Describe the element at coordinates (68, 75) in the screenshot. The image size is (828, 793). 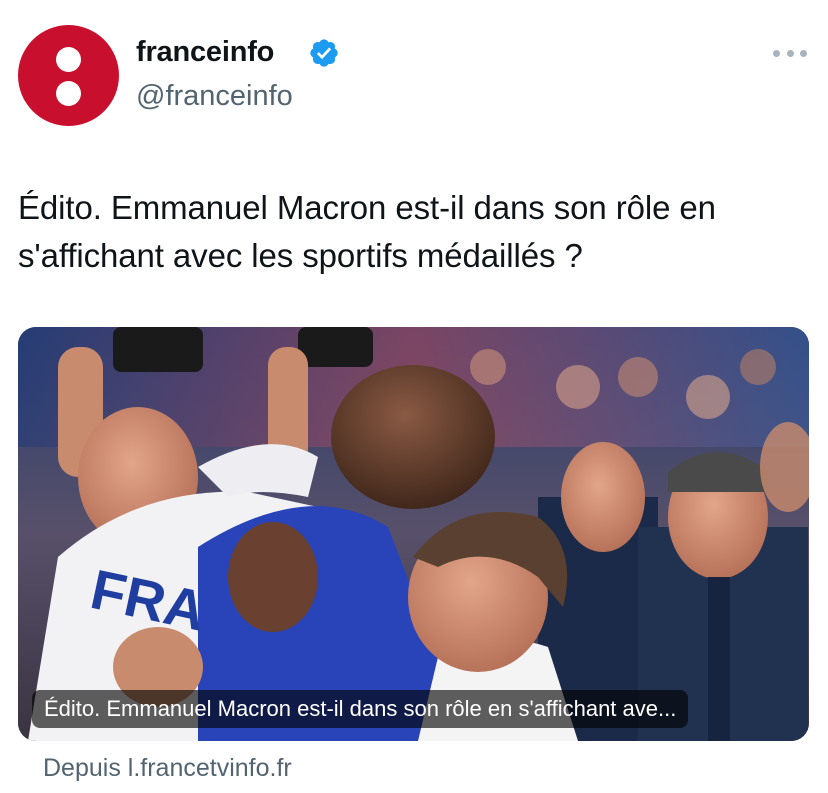
I see `avatar` at that location.